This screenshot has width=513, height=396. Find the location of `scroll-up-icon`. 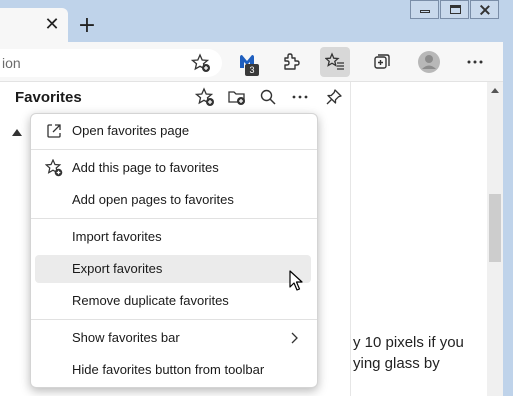

scroll-up-icon is located at coordinates (495, 90).